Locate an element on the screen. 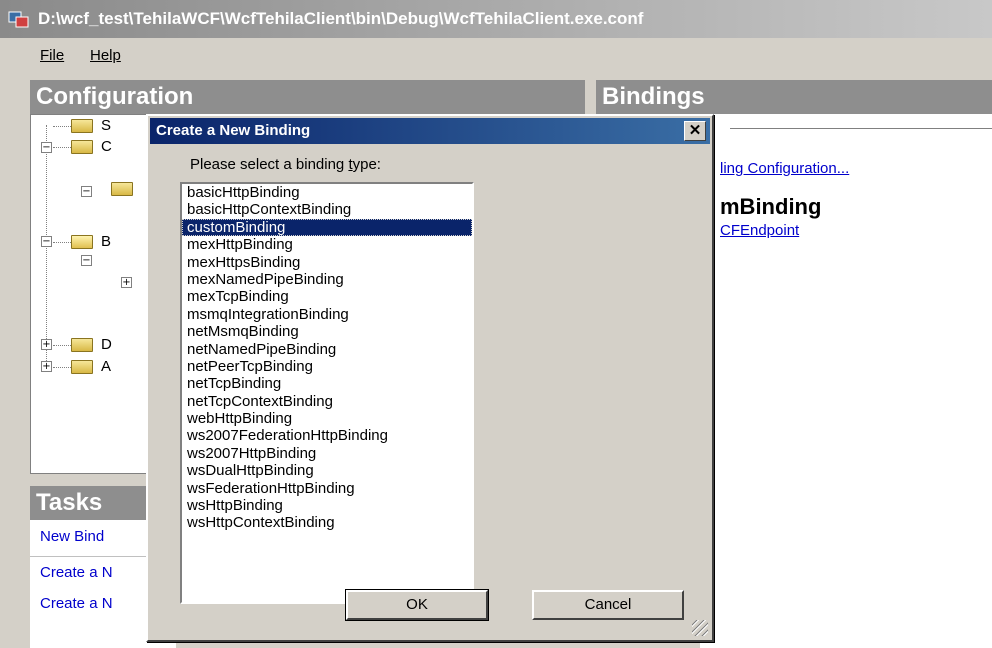  binding-option: basicHttpBinding is located at coordinates (327, 192).